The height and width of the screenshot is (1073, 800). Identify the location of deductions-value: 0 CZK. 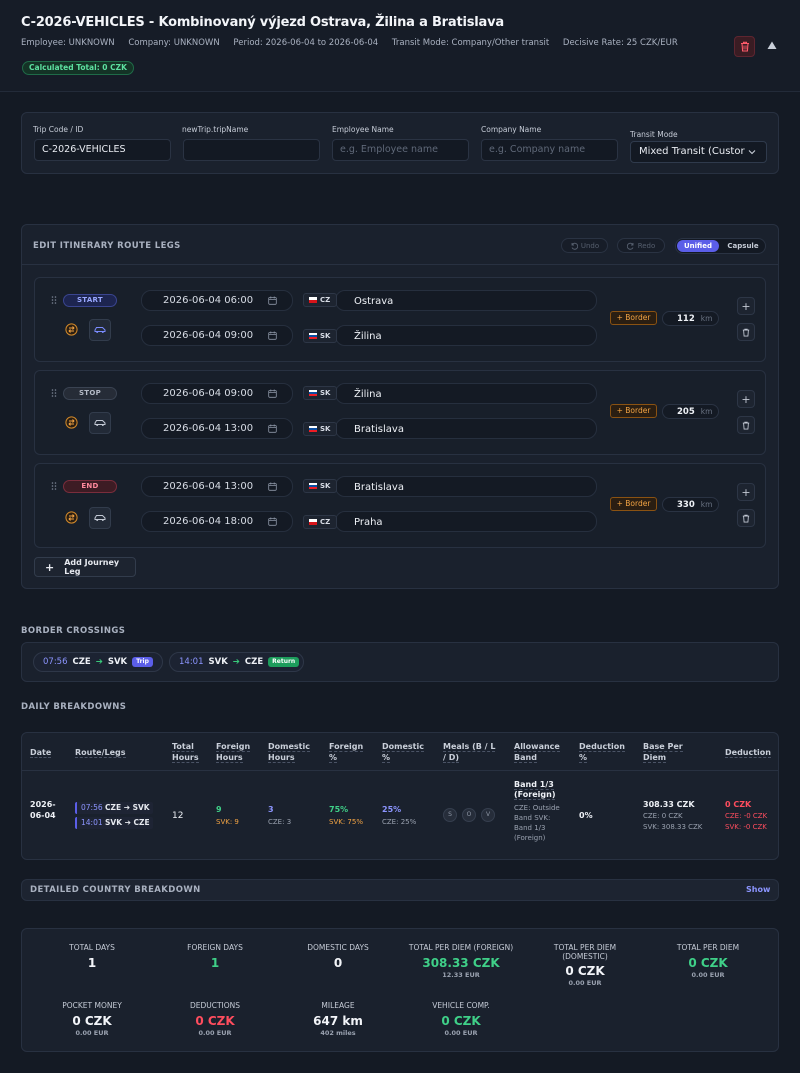
(215, 1021).